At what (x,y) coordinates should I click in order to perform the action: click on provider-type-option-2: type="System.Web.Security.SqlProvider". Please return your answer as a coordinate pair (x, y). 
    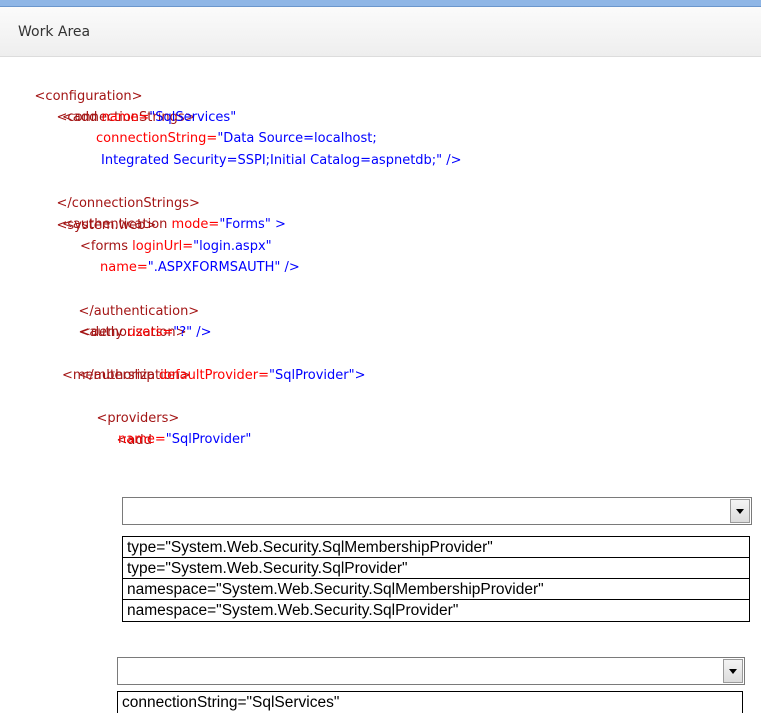
    Looking at the image, I should click on (436, 568).